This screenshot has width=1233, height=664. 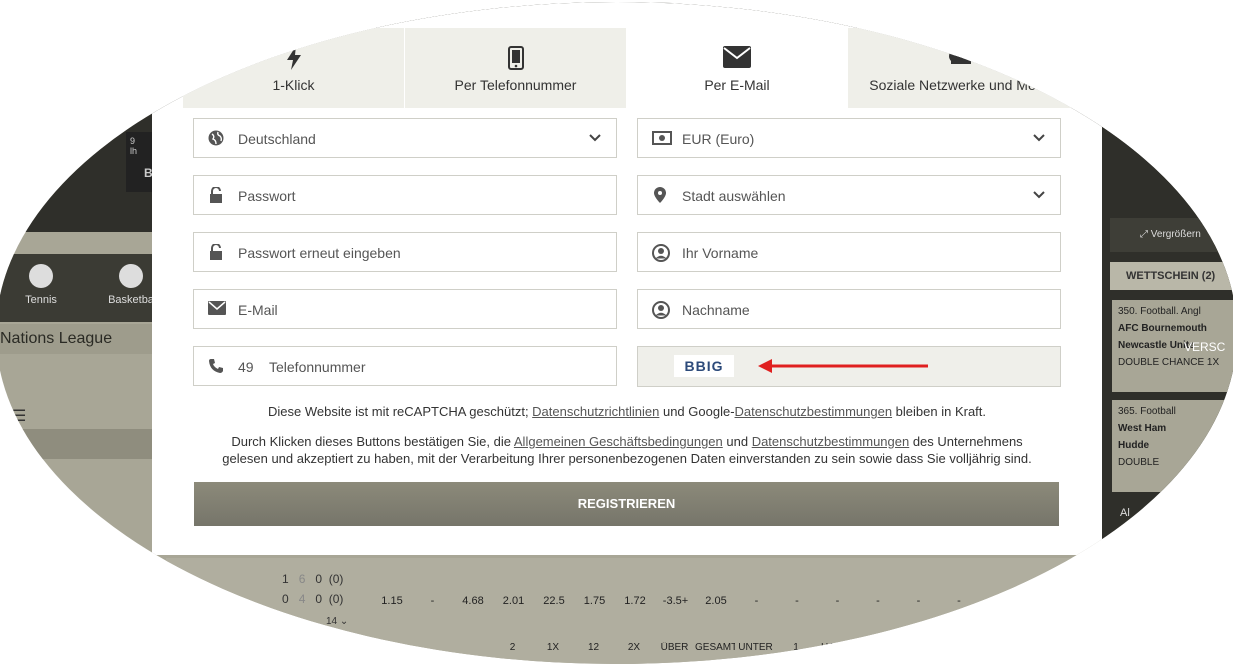 What do you see at coordinates (849, 138) in the screenshot?
I see `currency-select: EUR (Euro)` at bounding box center [849, 138].